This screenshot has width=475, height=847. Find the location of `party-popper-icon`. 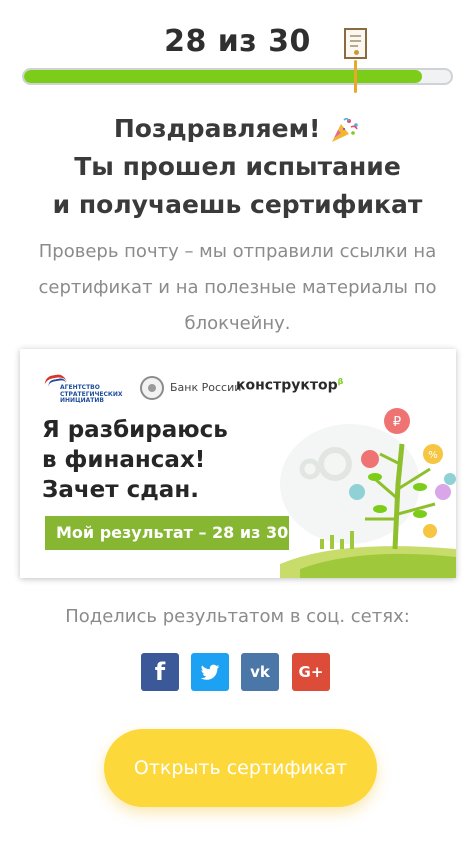

party-popper-icon is located at coordinates (345, 129).